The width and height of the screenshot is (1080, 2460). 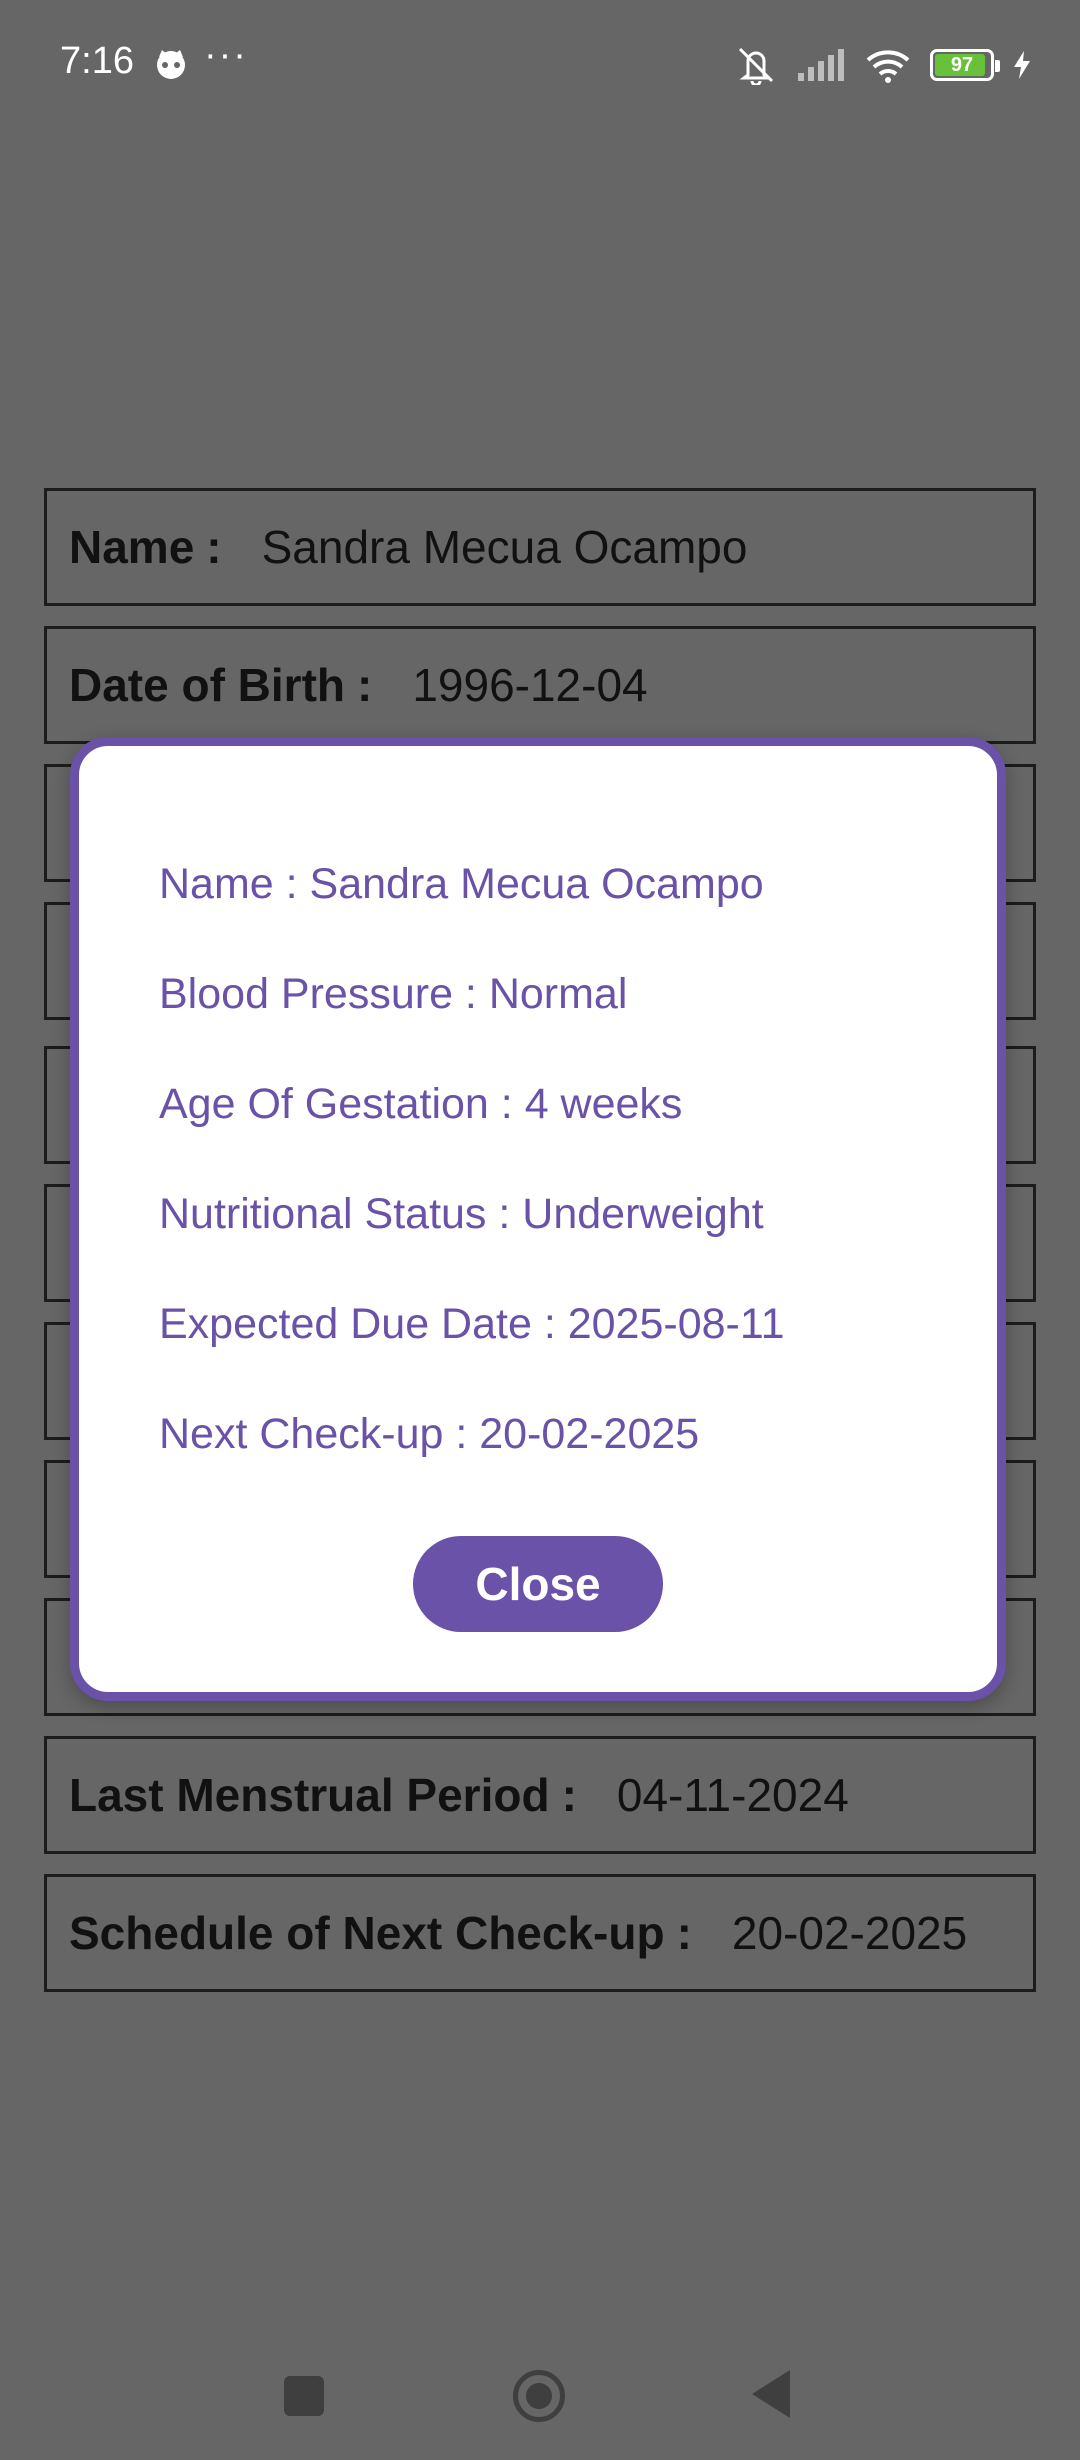 I want to click on form-row-name: Name : Sandra Mecua Ocampo, so click(x=540, y=547).